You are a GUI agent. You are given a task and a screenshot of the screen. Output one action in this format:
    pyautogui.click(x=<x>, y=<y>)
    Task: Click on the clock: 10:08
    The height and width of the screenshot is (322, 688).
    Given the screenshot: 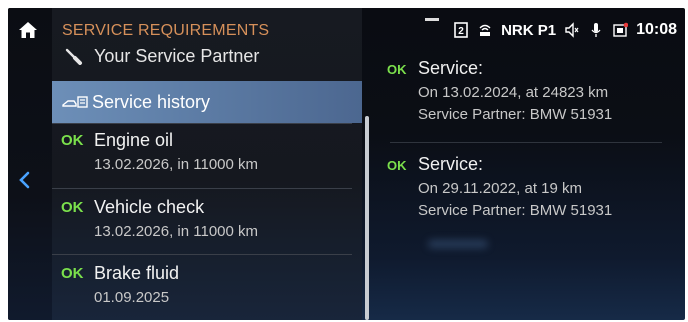 What is the action you would take?
    pyautogui.click(x=656, y=29)
    